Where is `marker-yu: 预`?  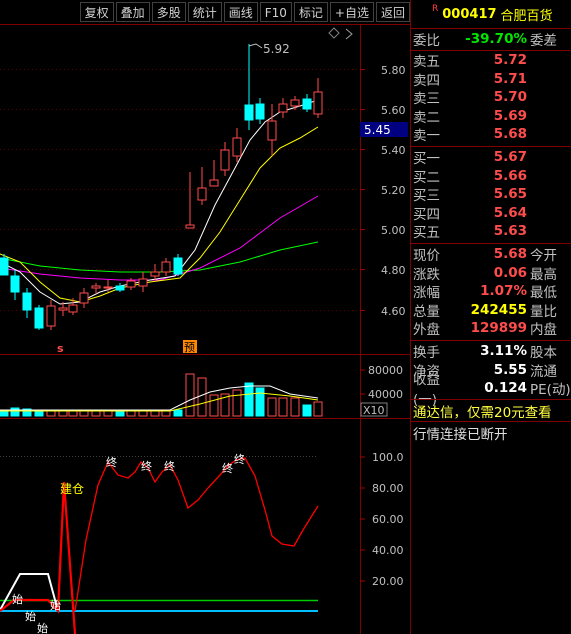 marker-yu: 预 is located at coordinates (189, 347).